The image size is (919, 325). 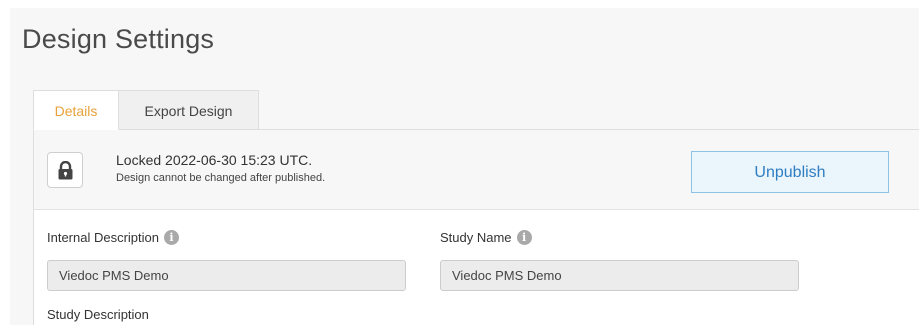 I want to click on lock-indicator, so click(x=65, y=170).